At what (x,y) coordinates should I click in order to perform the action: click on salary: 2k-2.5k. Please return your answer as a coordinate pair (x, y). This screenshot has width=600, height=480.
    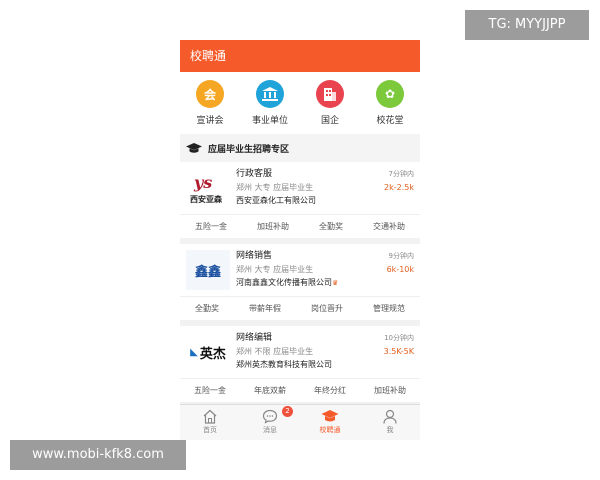
    Looking at the image, I should click on (399, 187).